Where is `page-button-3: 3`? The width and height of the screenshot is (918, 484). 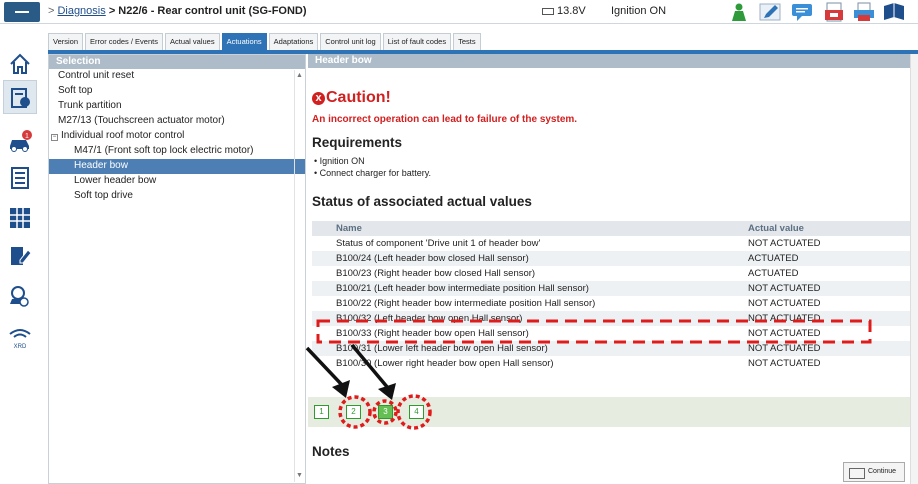 page-button-3: 3 is located at coordinates (385, 412).